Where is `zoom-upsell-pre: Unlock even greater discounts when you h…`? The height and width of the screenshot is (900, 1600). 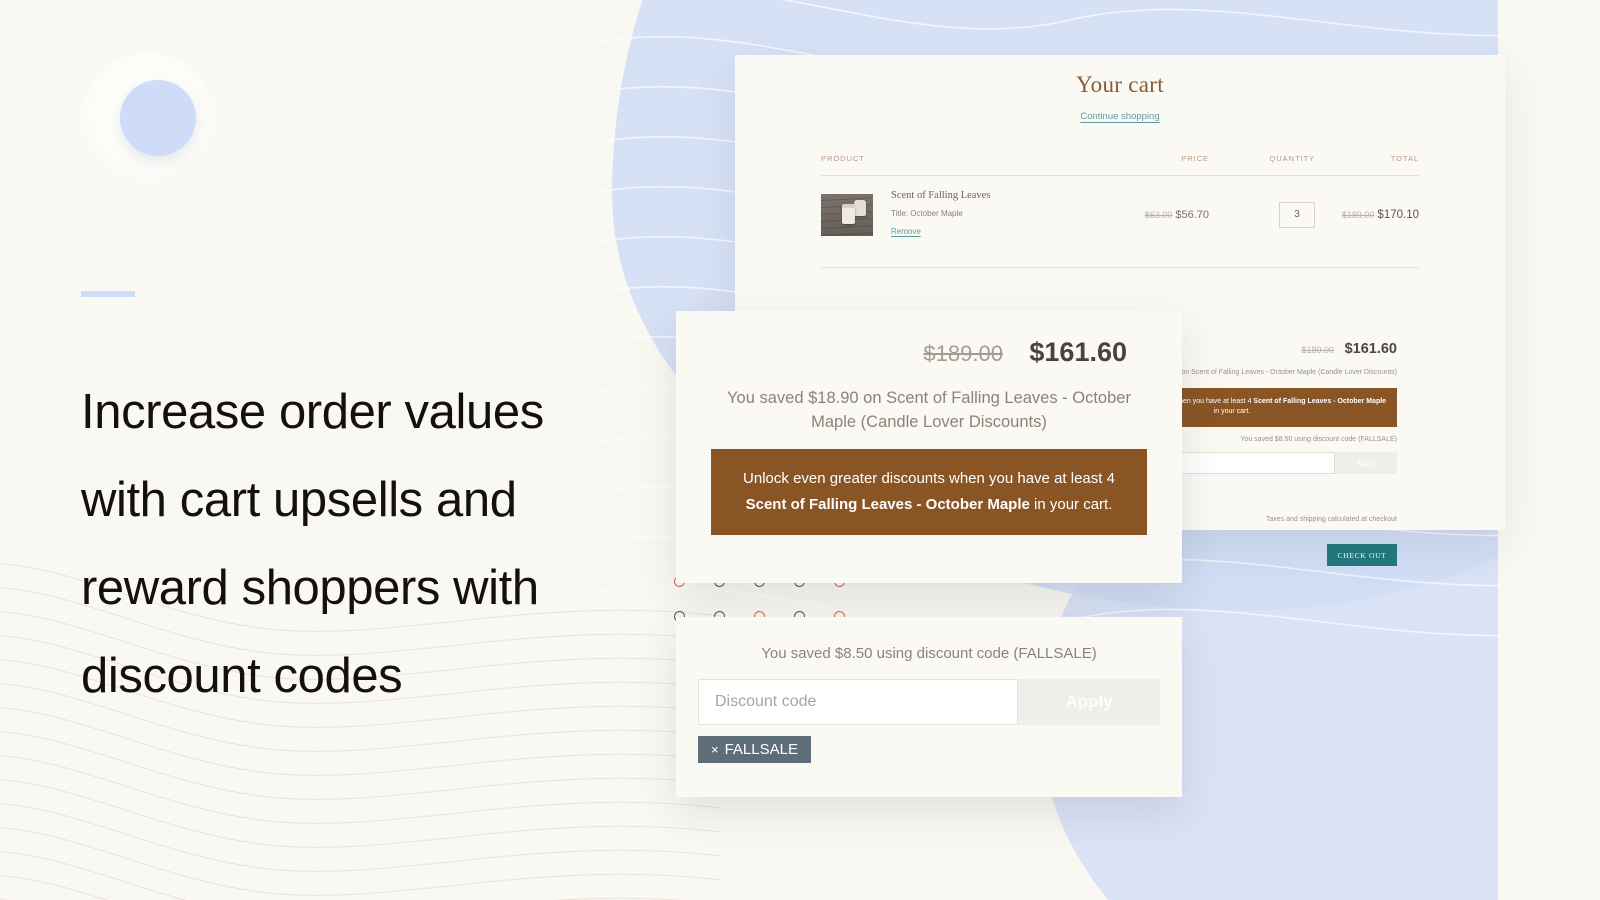
zoom-upsell-pre: Unlock even greater discounts when you h… is located at coordinates (929, 478).